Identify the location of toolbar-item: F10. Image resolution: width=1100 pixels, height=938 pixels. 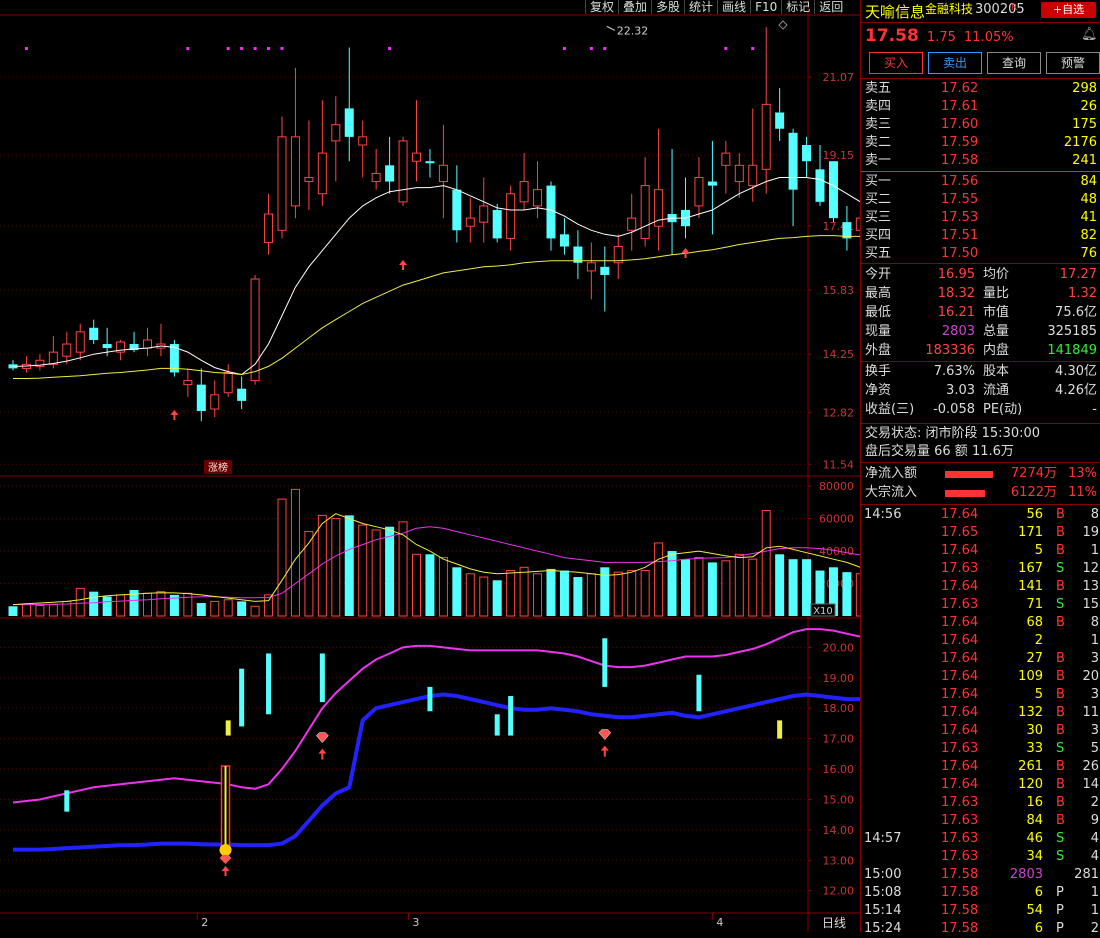
(765, 7).